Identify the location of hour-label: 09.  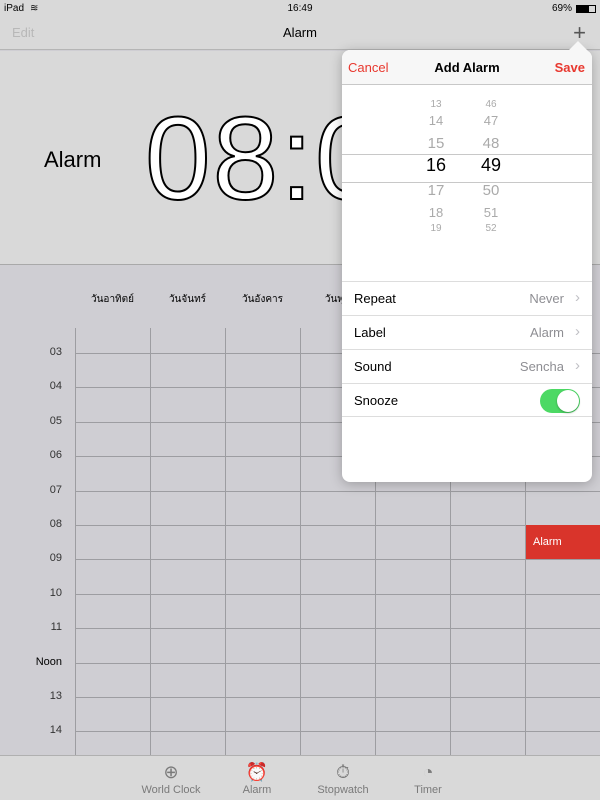
(55, 558).